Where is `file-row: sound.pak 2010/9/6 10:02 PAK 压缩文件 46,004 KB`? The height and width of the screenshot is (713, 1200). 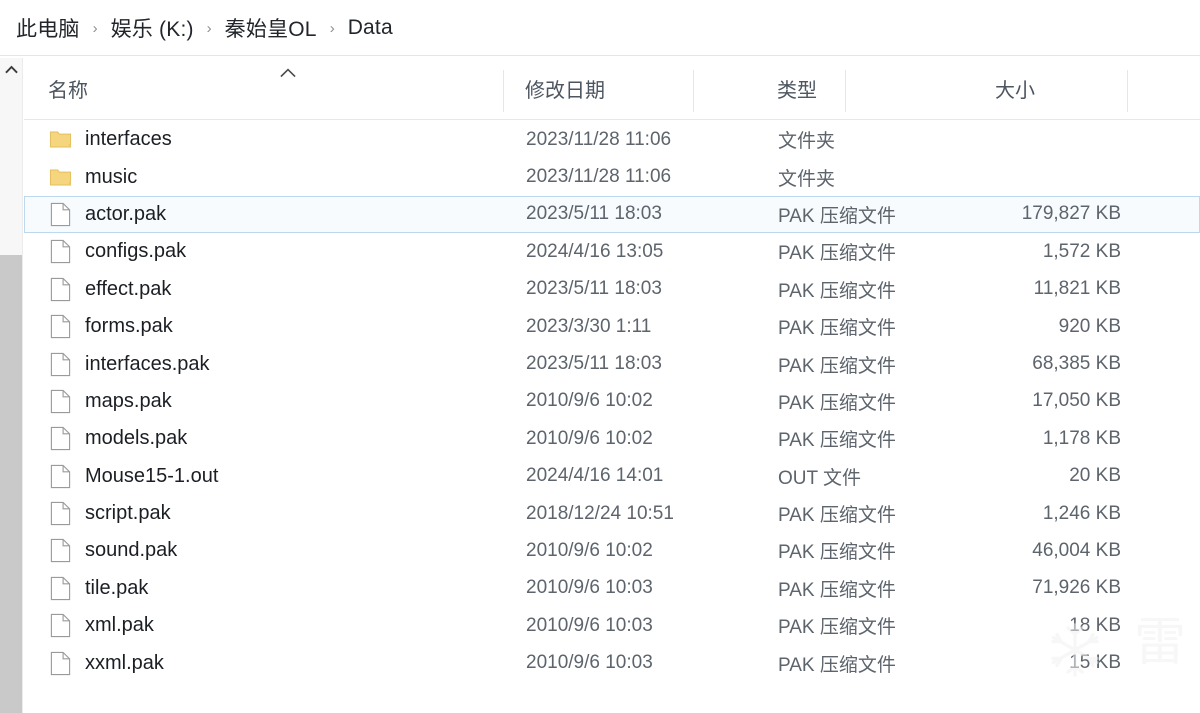
file-row: sound.pak 2010/9/6 10:02 PAK 压缩文件 46,004 KB is located at coordinates (612, 550).